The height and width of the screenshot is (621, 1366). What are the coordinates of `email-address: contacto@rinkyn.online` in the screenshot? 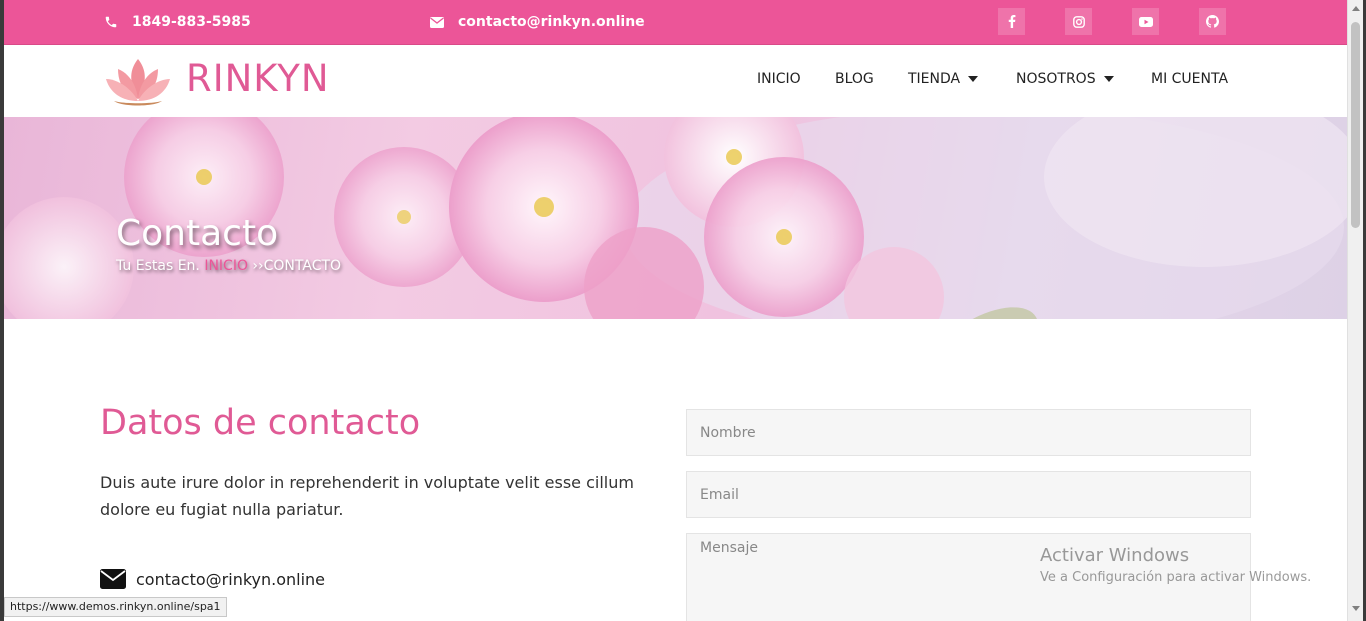 It's located at (551, 22).